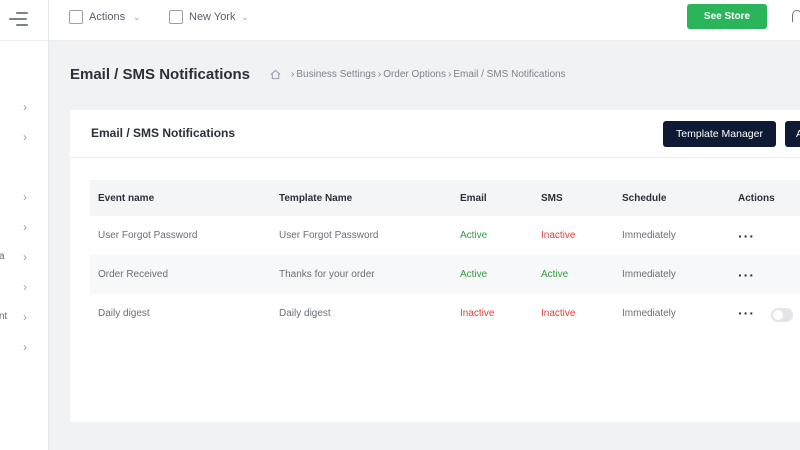 Image resolution: width=800 pixels, height=450 pixels. I want to click on column-header-sms: SMS, so click(552, 198).